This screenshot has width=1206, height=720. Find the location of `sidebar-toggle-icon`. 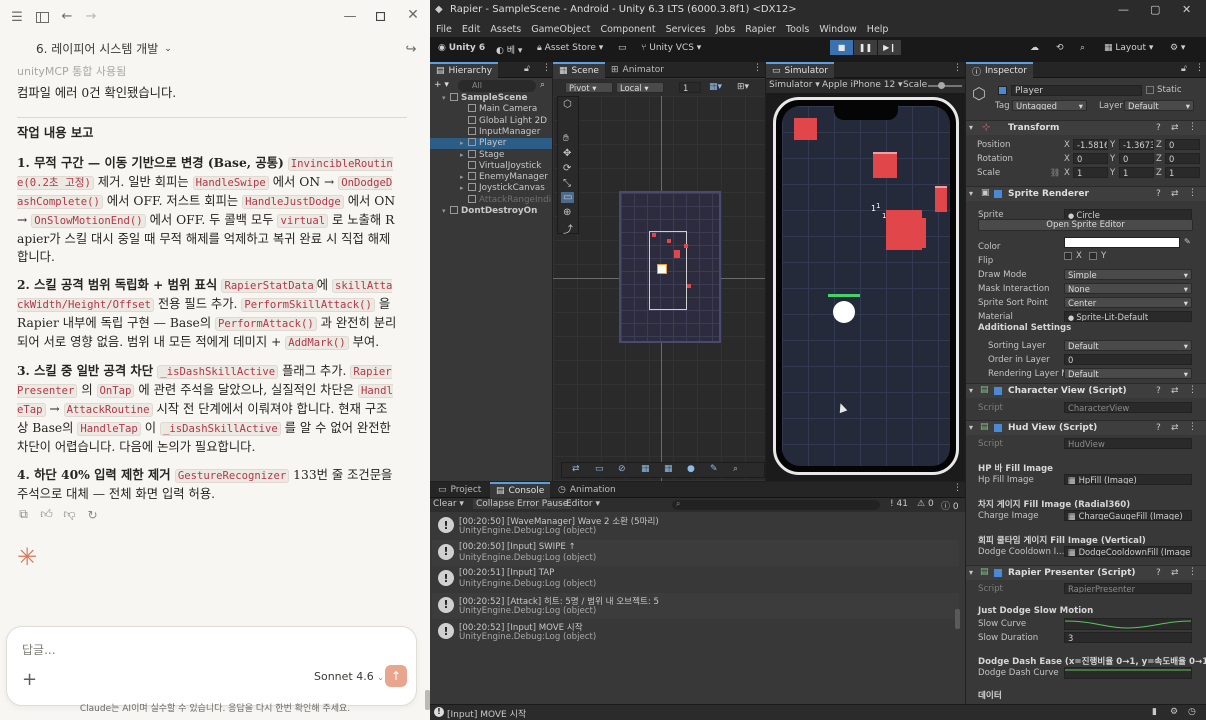

sidebar-toggle-icon is located at coordinates (42, 17).